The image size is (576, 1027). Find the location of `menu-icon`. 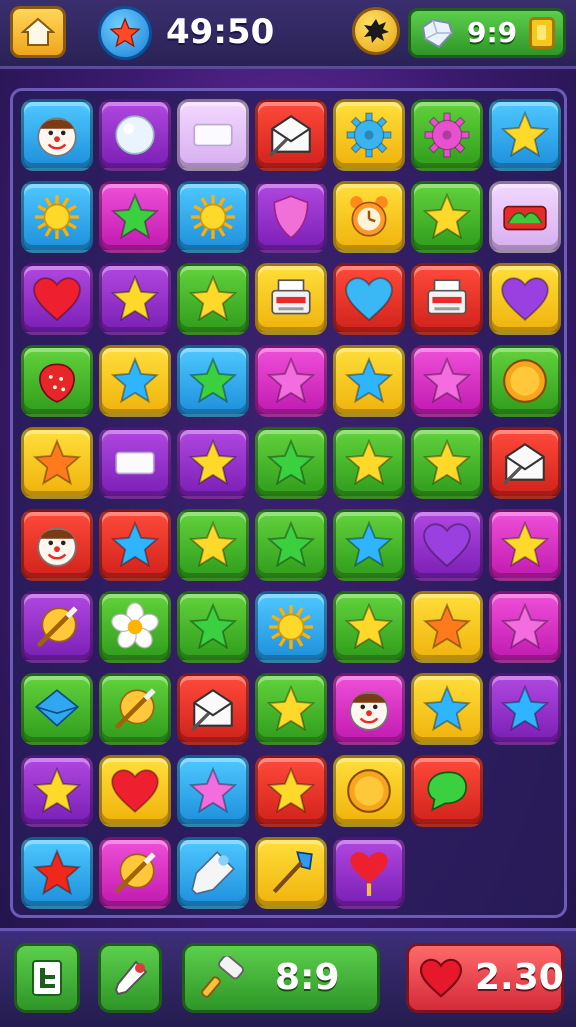

menu-icon is located at coordinates (47, 978).